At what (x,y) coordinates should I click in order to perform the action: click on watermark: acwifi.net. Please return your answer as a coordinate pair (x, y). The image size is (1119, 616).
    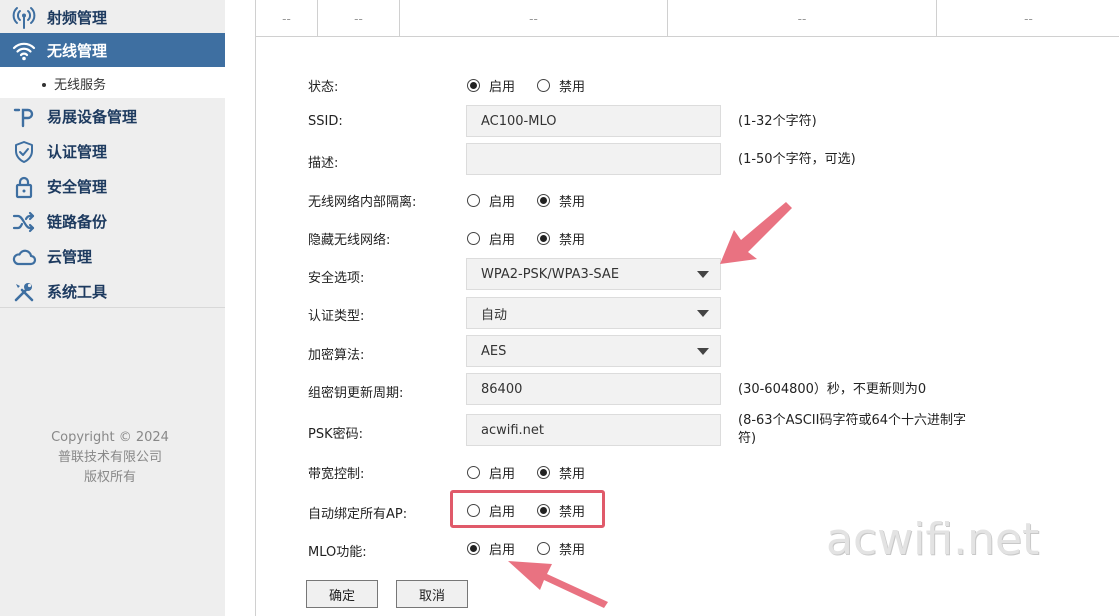
    Looking at the image, I should click on (933, 539).